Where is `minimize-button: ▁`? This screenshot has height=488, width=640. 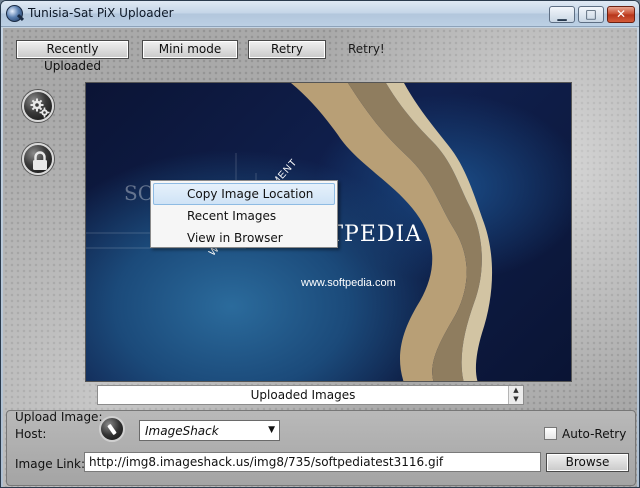 minimize-button: ▁ is located at coordinates (562, 14).